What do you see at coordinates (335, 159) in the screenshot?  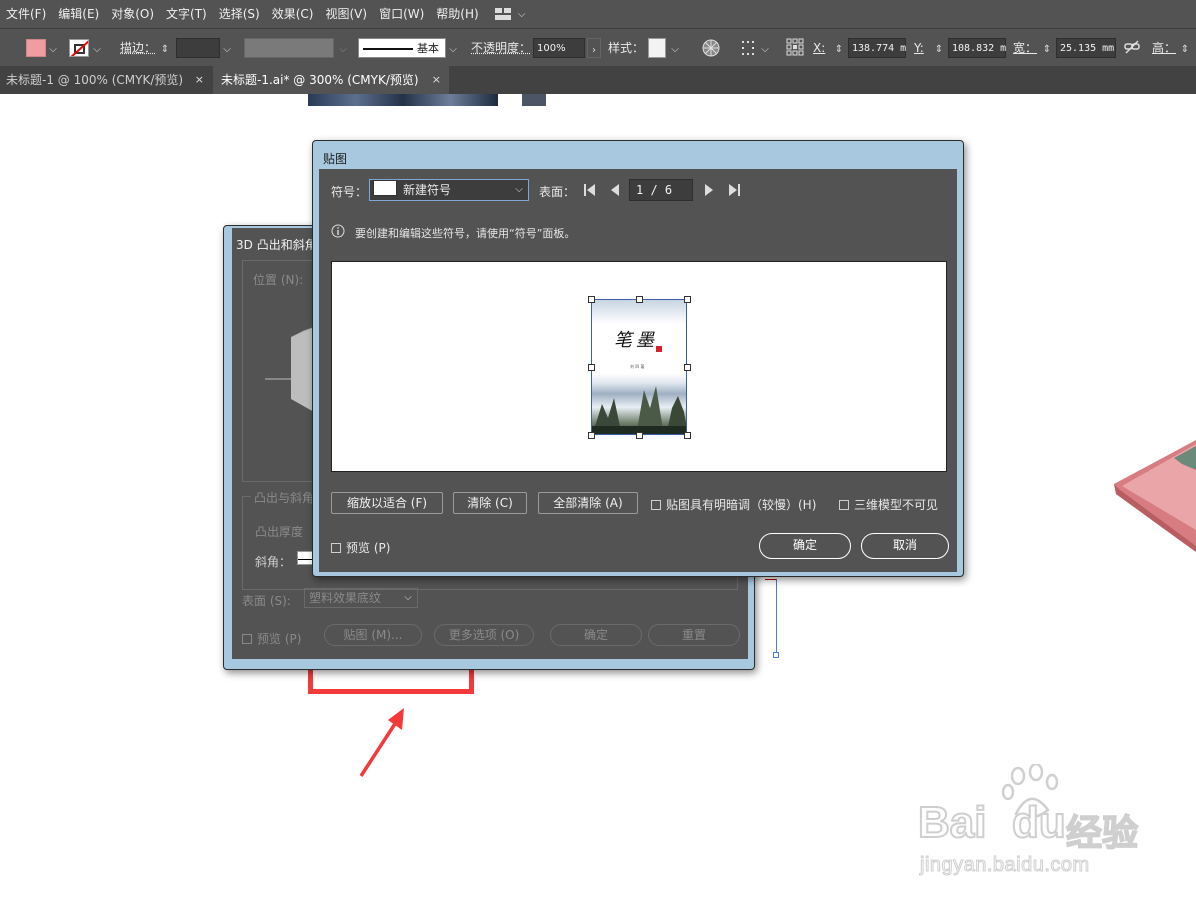 I see `dialog-title: 贴图` at bounding box center [335, 159].